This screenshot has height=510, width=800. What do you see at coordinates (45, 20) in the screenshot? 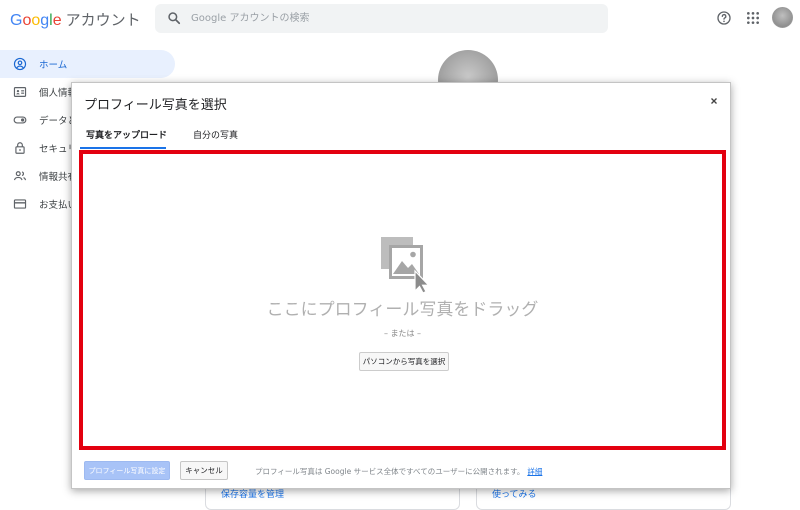
I see `logo-letter: g` at bounding box center [45, 20].